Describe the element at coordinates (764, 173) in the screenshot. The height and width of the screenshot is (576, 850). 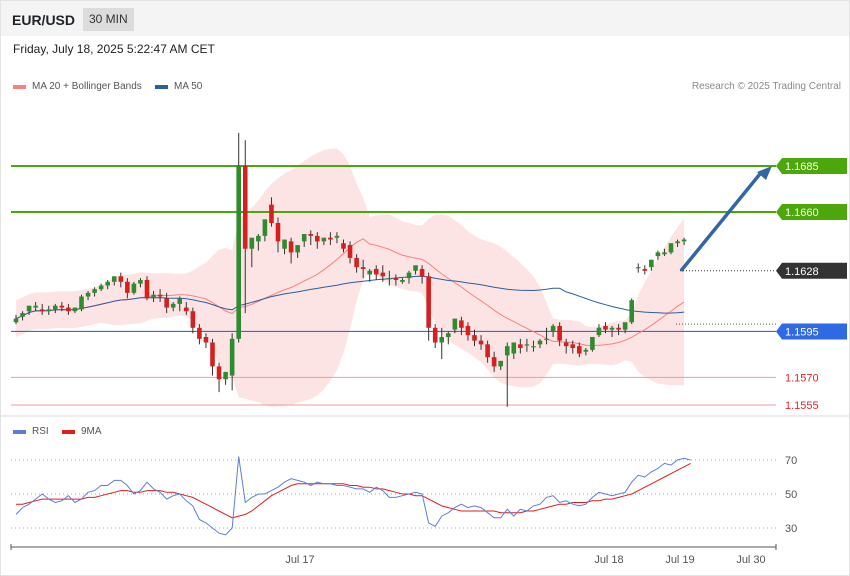
I see `forecast-arrow-head` at that location.